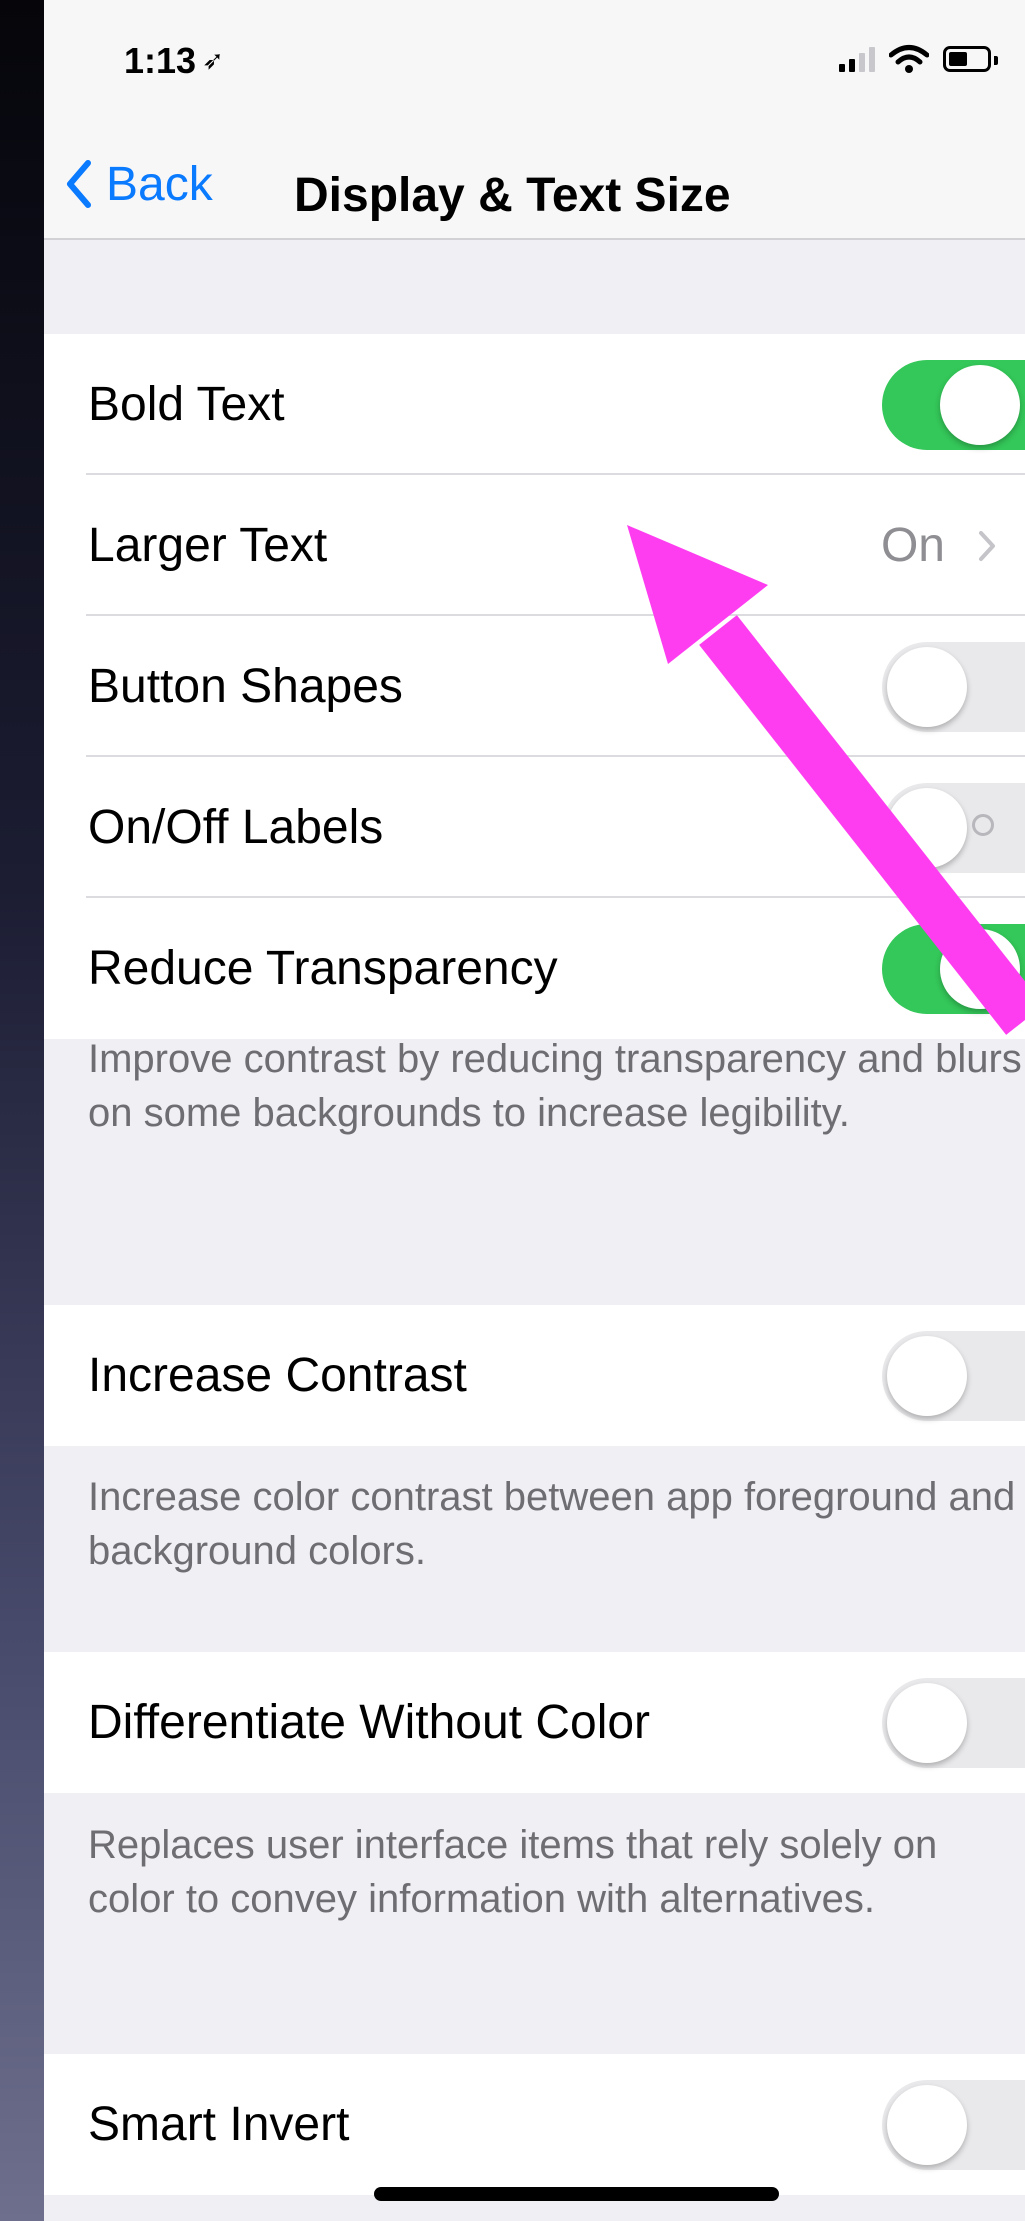 This screenshot has height=2221, width=1025. Describe the element at coordinates (219, 2124) in the screenshot. I see `setting-label: Smart Invert` at that location.